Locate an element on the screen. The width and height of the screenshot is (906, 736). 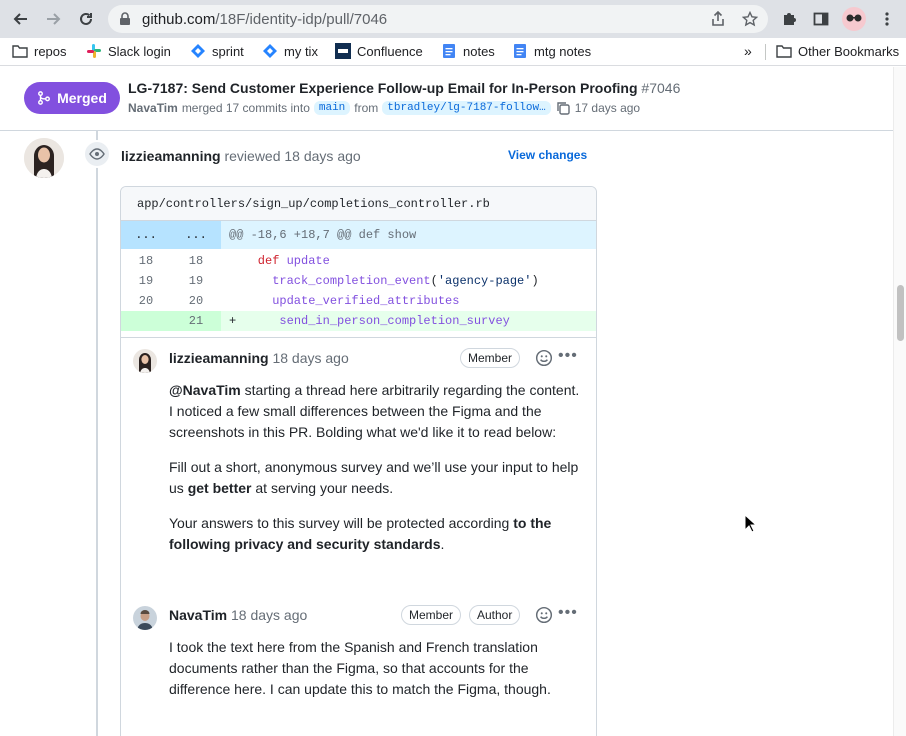
url-text: github.com/18F/identity-idp/pull/7046 is located at coordinates (265, 19).